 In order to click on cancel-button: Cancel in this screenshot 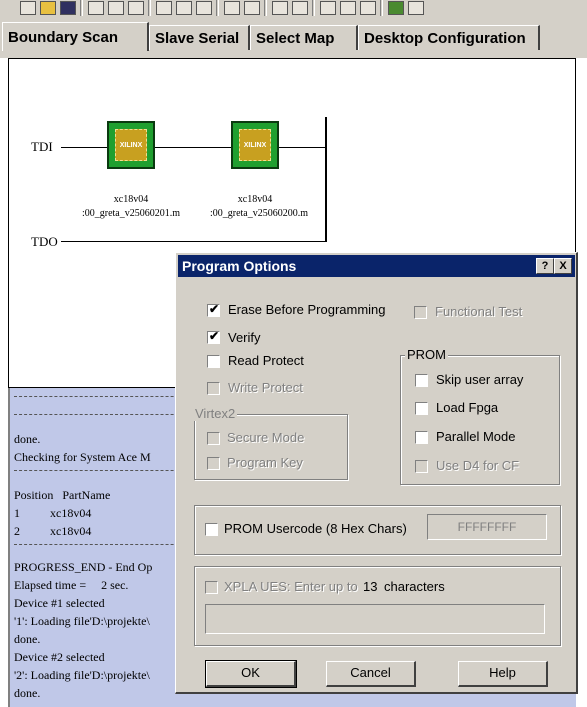, I will do `click(371, 674)`.